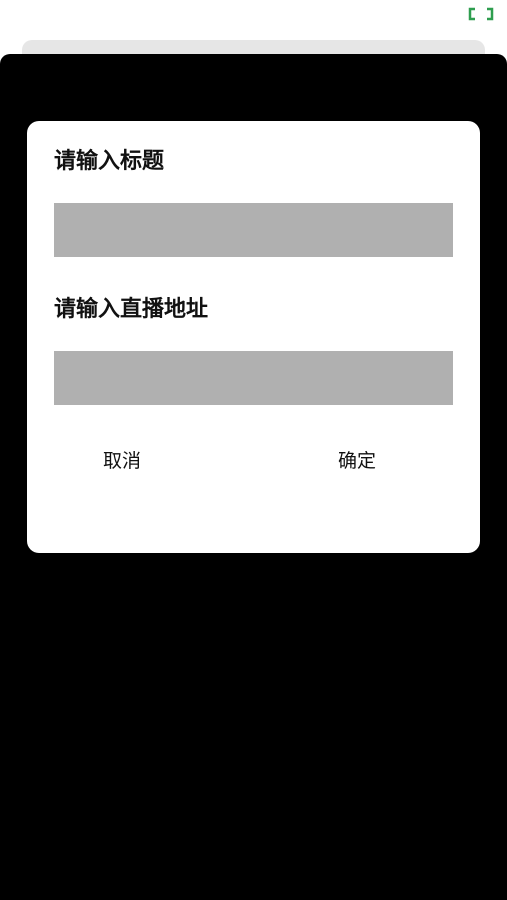 This screenshot has height=900, width=507. Describe the element at coordinates (253, 378) in the screenshot. I see `stream-url-input` at that location.